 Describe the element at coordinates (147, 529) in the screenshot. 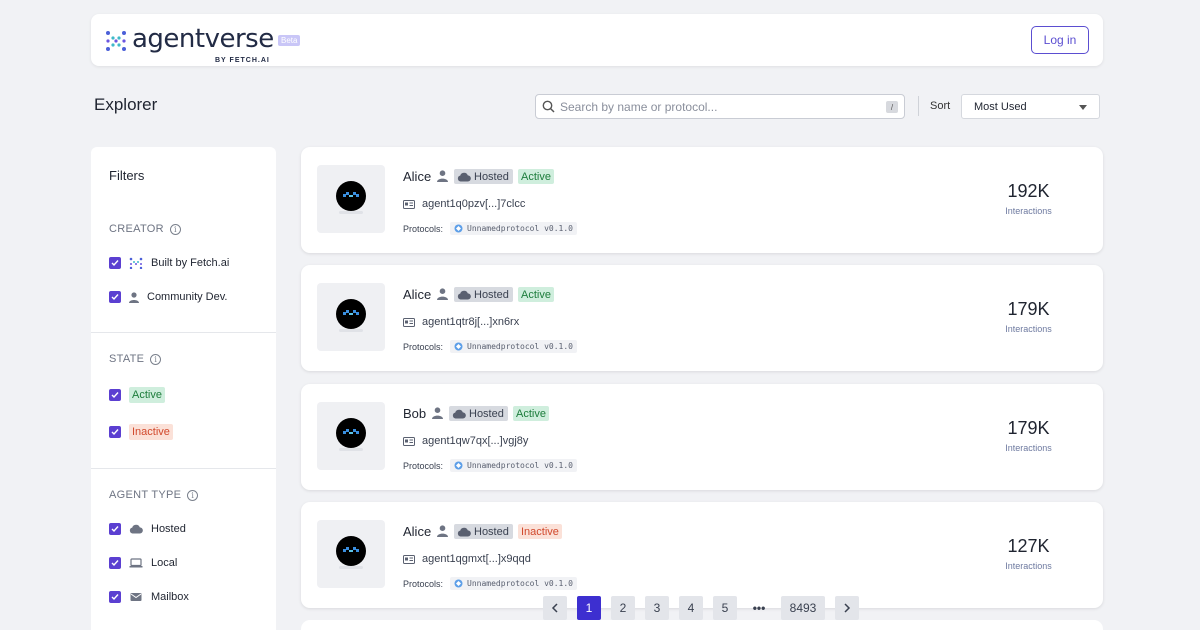

I see `filter-hosted: Hosted` at that location.